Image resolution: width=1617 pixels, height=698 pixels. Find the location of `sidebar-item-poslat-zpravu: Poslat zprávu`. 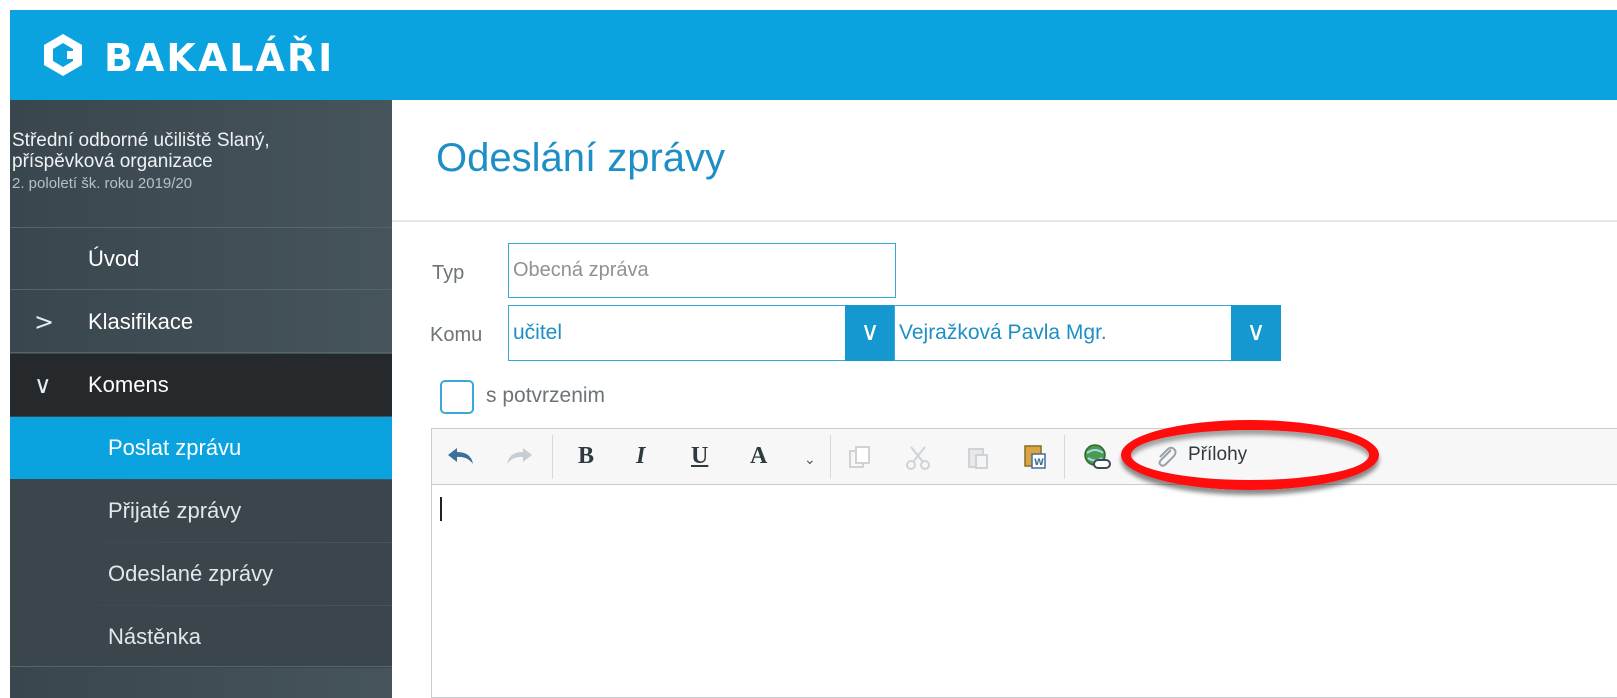

sidebar-item-poslat-zpravu: Poslat zprávu is located at coordinates (201, 448).